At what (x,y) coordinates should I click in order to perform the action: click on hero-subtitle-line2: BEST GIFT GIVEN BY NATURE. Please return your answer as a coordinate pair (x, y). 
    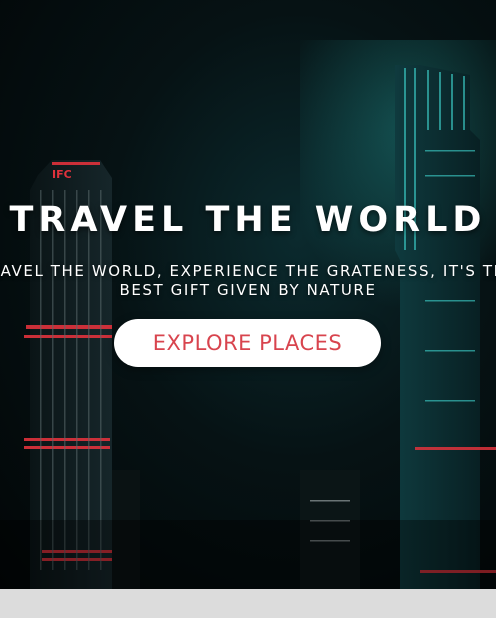
    Looking at the image, I should click on (248, 290).